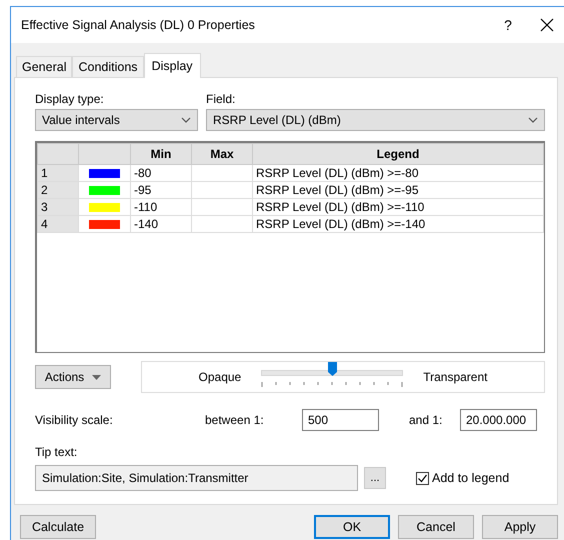 The height and width of the screenshot is (540, 564). What do you see at coordinates (422, 478) in the screenshot?
I see `checkbox-icon` at bounding box center [422, 478].